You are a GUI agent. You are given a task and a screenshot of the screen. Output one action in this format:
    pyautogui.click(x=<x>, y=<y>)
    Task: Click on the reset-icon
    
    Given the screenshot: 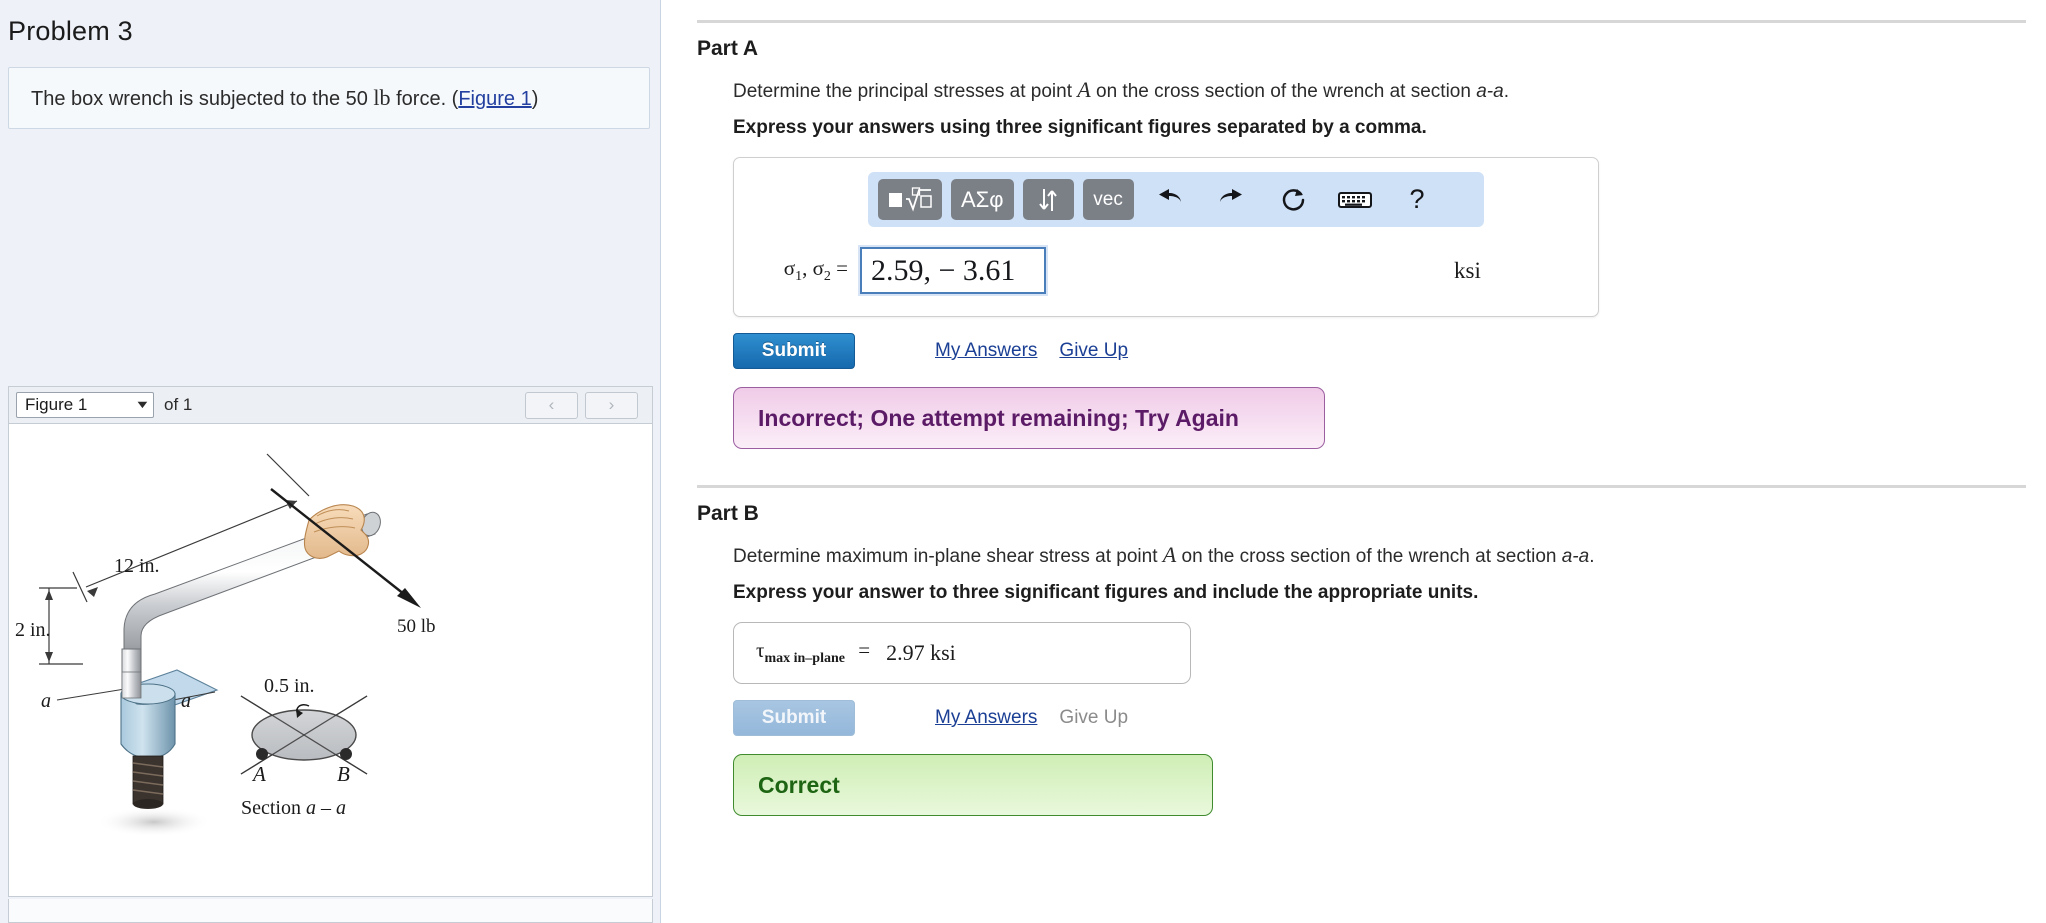 What is the action you would take?
    pyautogui.click(x=1293, y=199)
    